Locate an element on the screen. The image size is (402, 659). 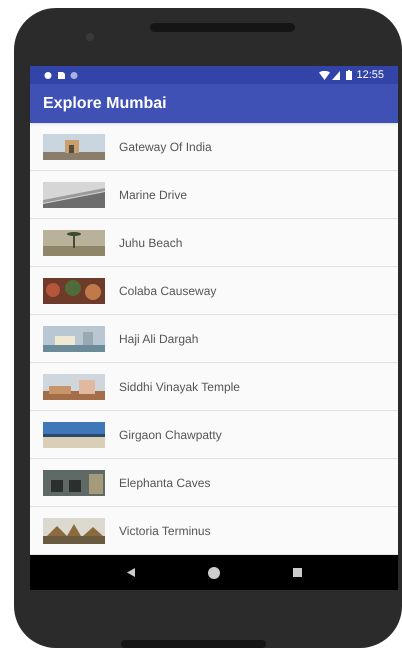
home-icon is located at coordinates (214, 572).